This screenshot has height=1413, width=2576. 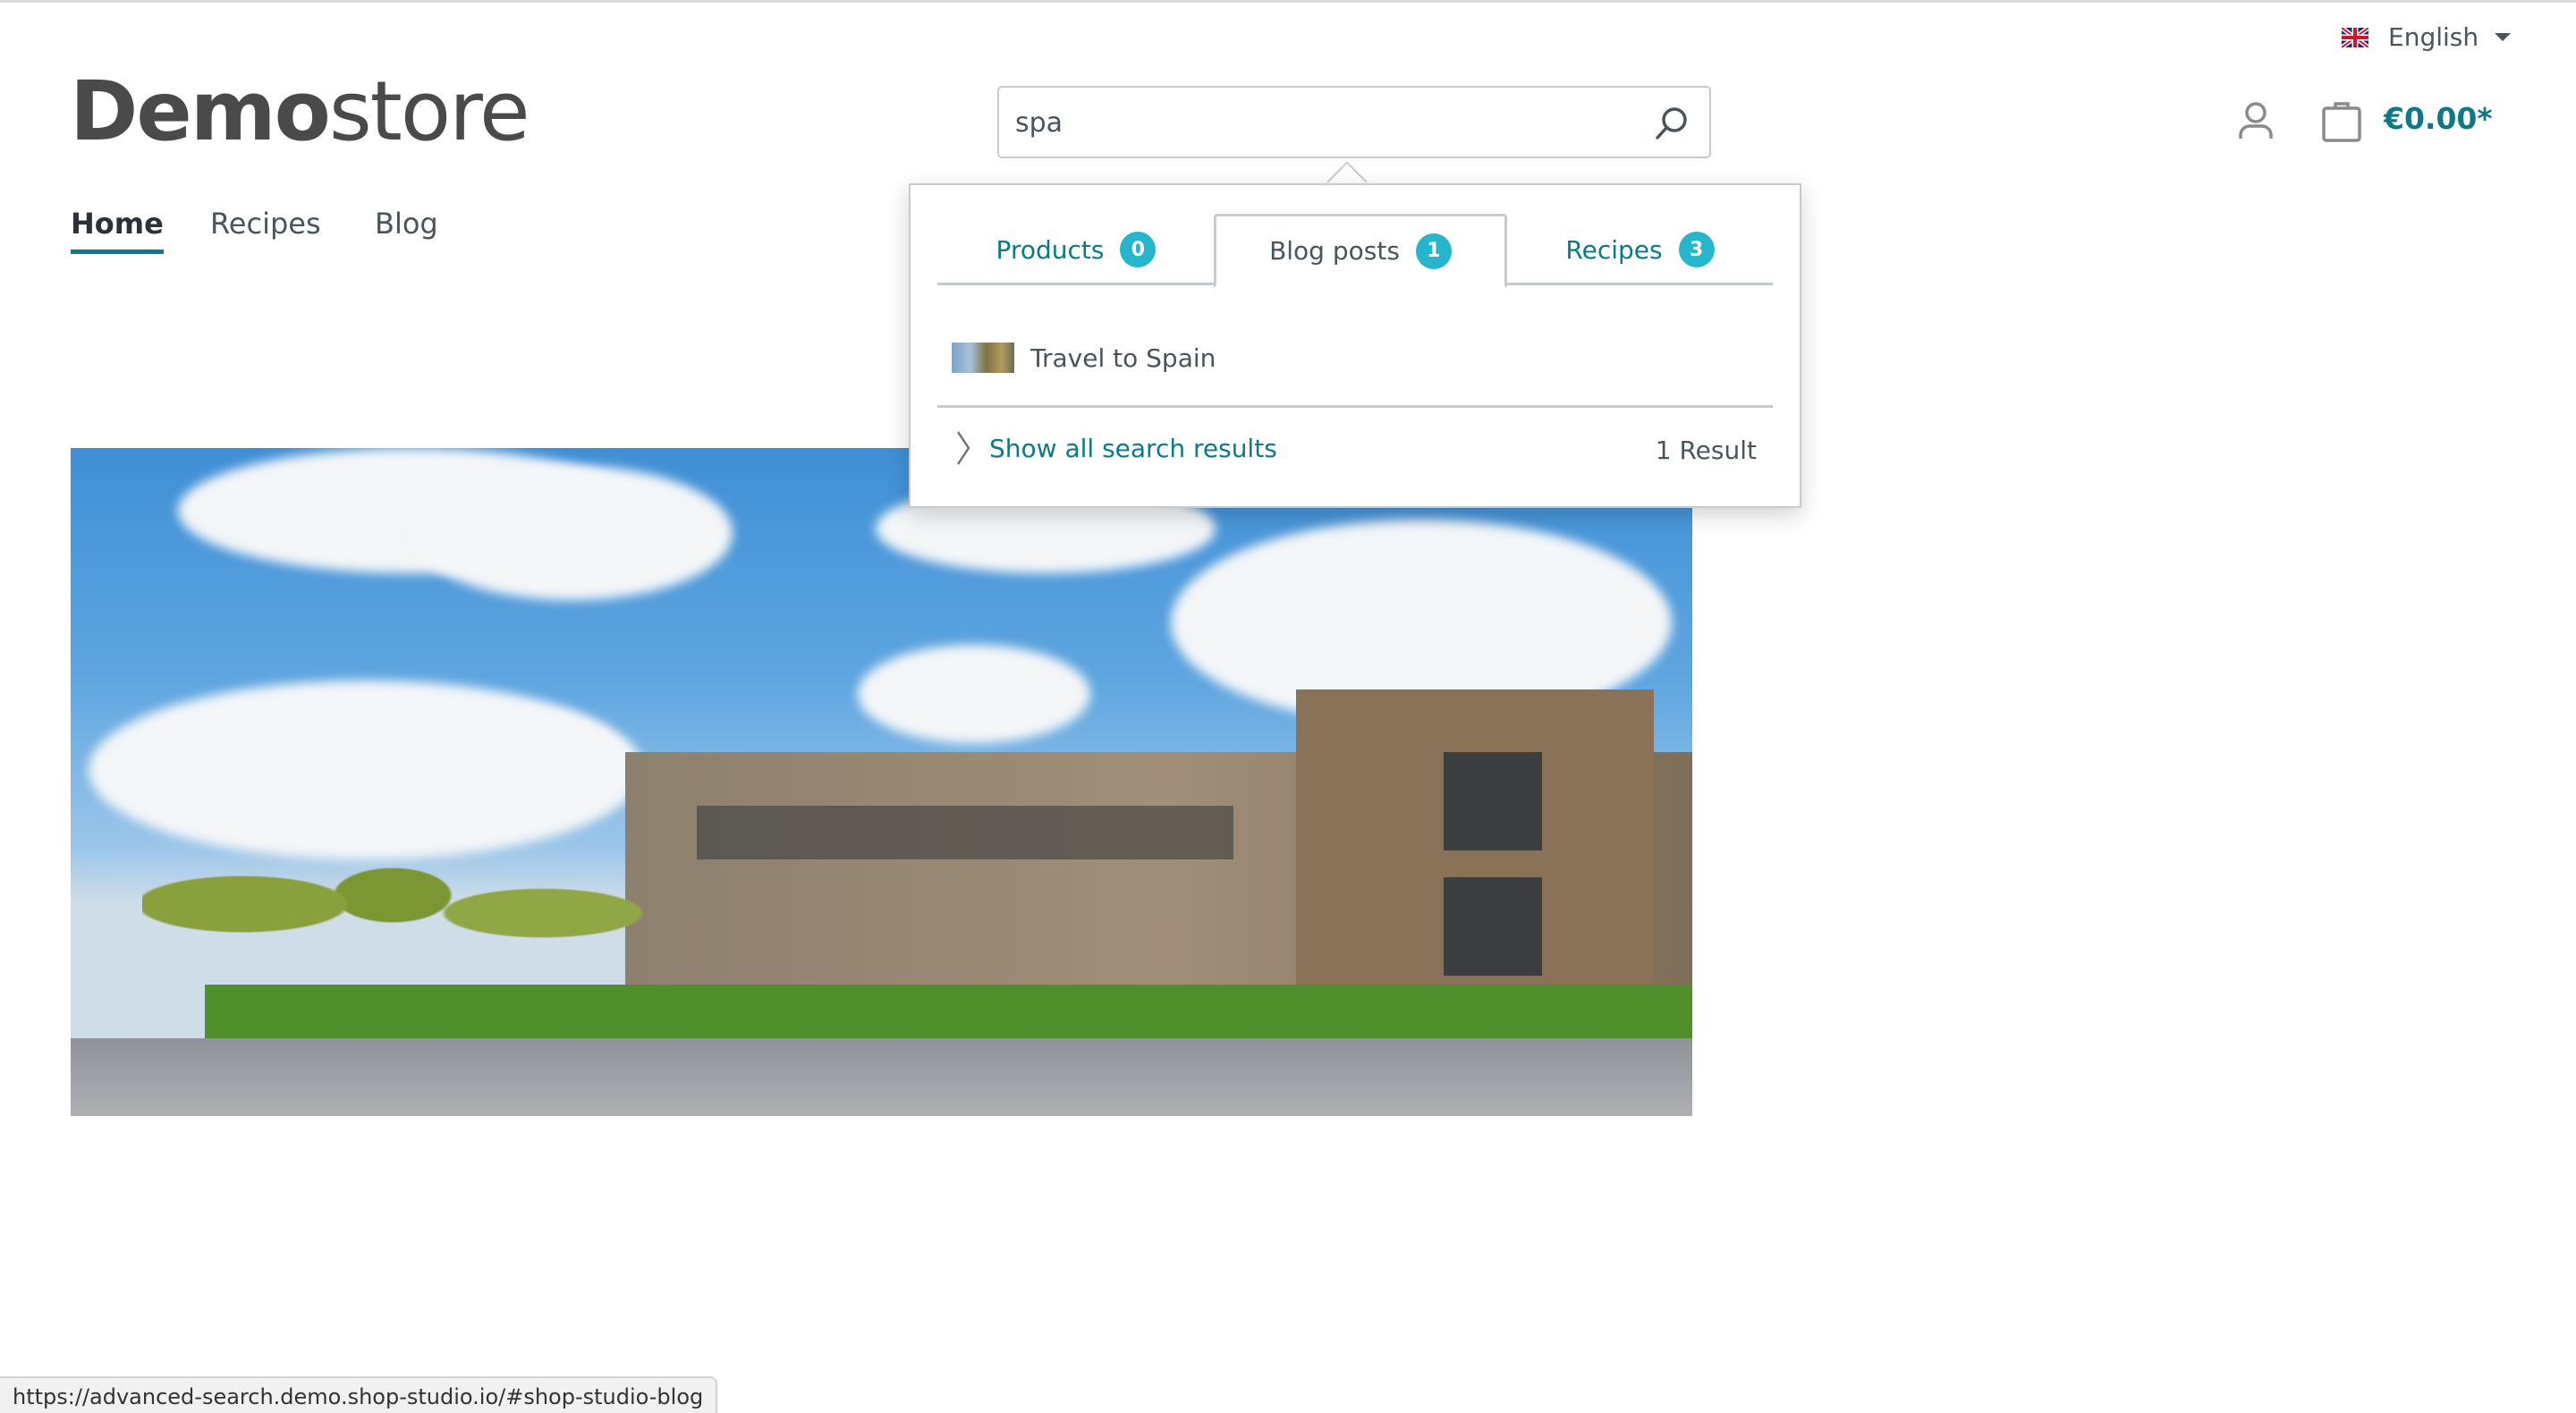 I want to click on tab-recipes: Recipes 3, so click(x=1640, y=249).